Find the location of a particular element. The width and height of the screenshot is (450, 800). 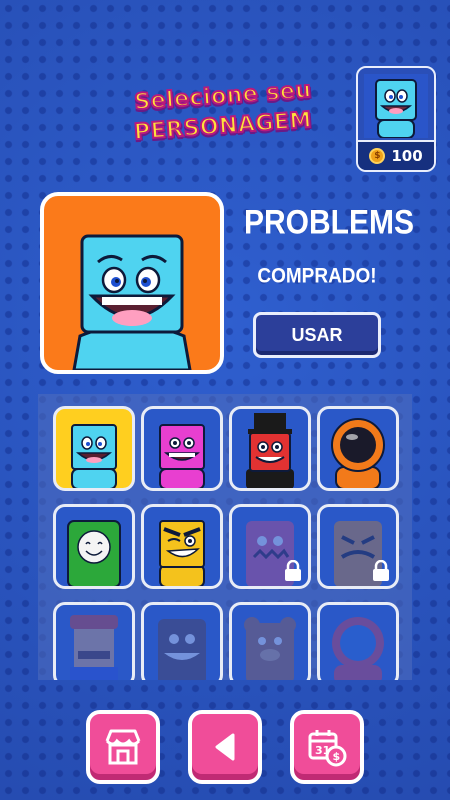

character-slot-astronaut-orange is located at coordinates (358, 448).